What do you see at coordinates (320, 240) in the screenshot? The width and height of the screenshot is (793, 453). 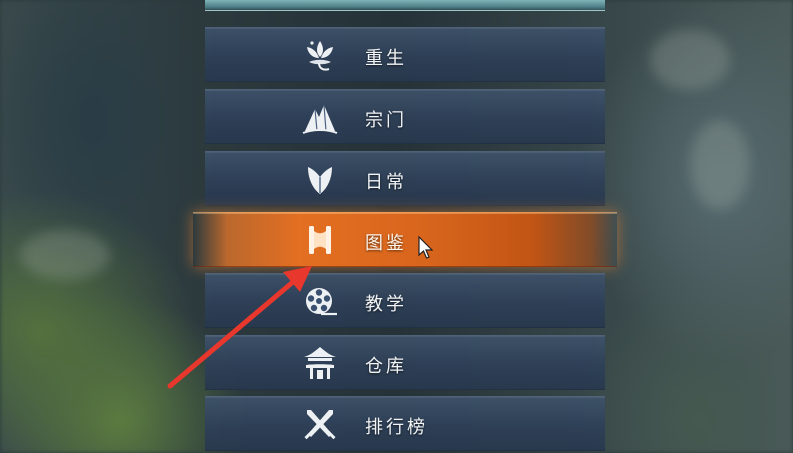 I see `scroll-handbook-icon` at bounding box center [320, 240].